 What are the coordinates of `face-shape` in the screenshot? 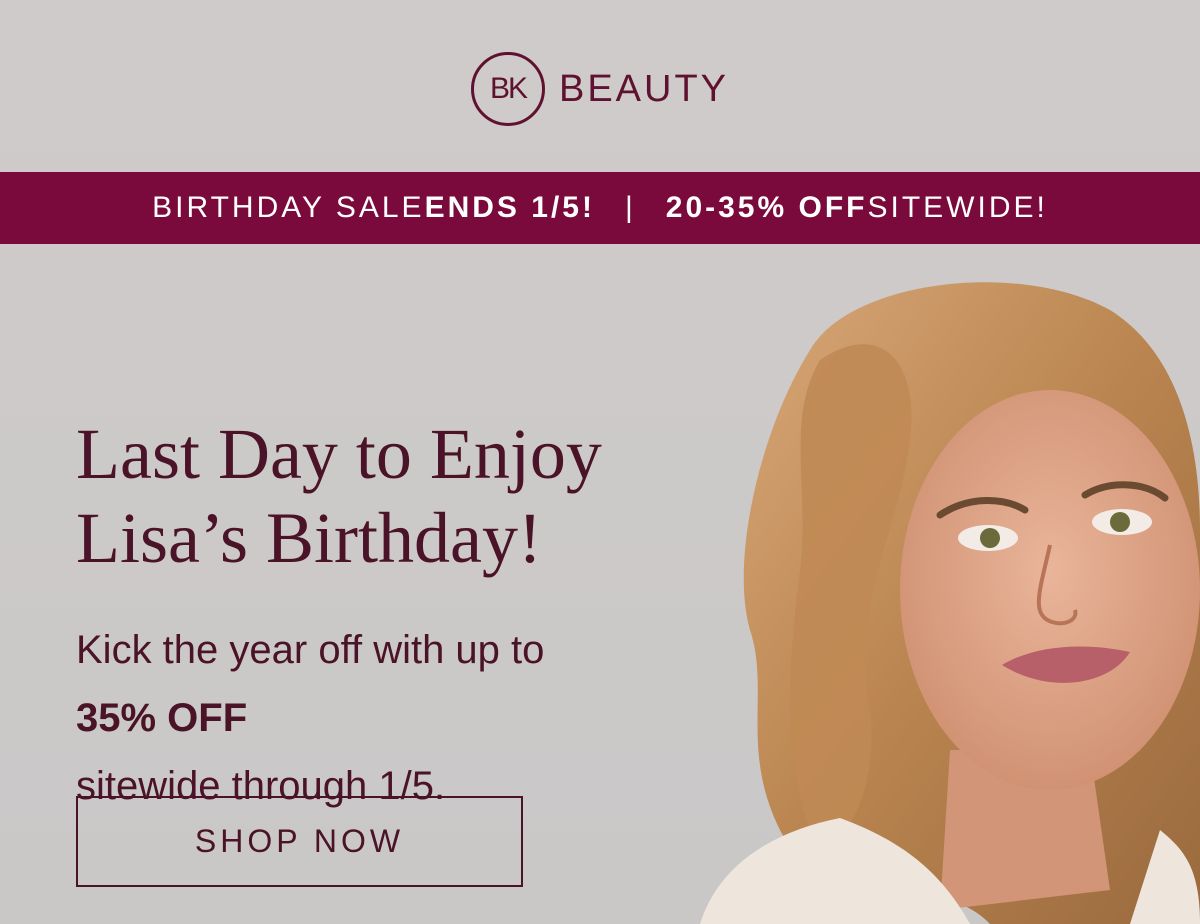 It's located at (1050, 590).